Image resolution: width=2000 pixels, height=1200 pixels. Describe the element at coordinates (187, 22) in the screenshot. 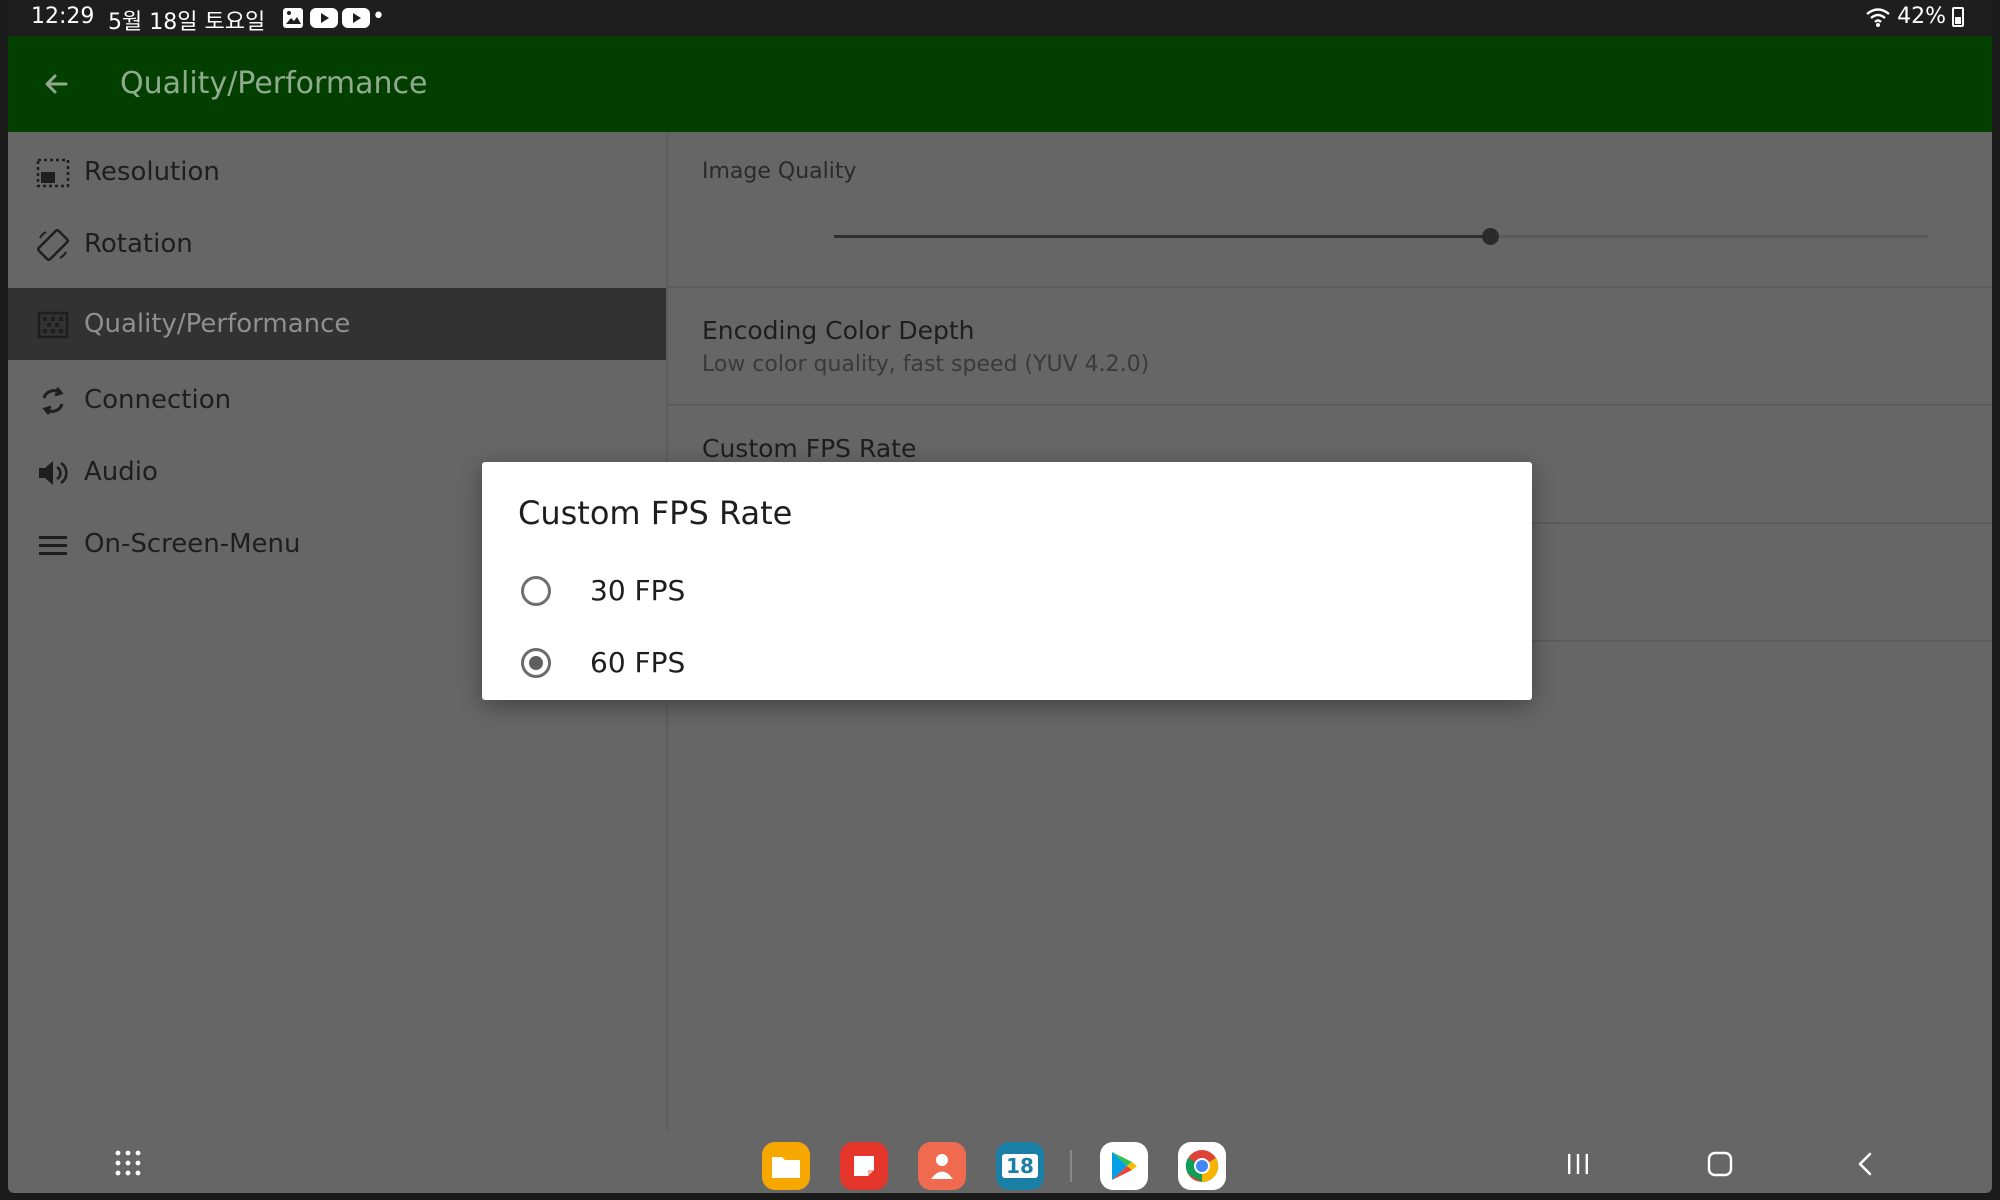

I see `status-date: 5월 18일 토요일` at that location.